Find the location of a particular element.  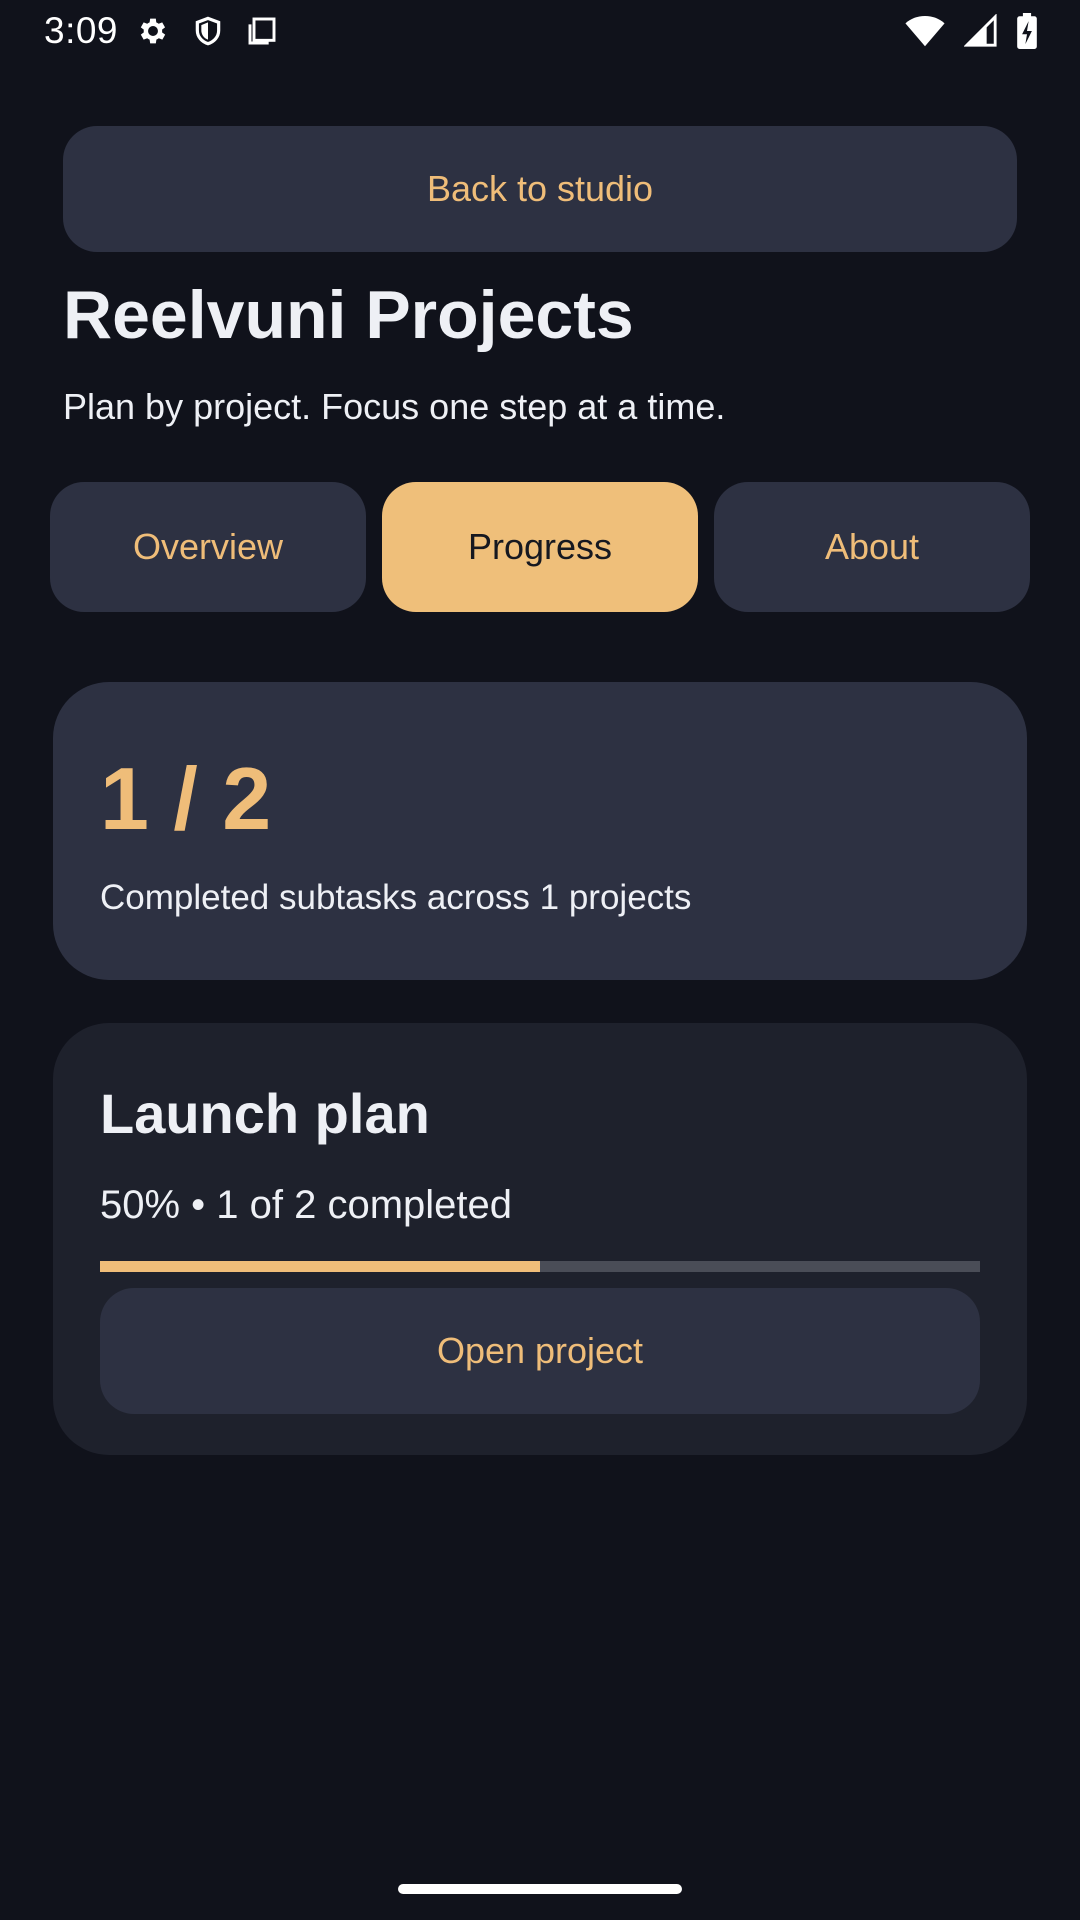

gear-icon is located at coordinates (153, 31).